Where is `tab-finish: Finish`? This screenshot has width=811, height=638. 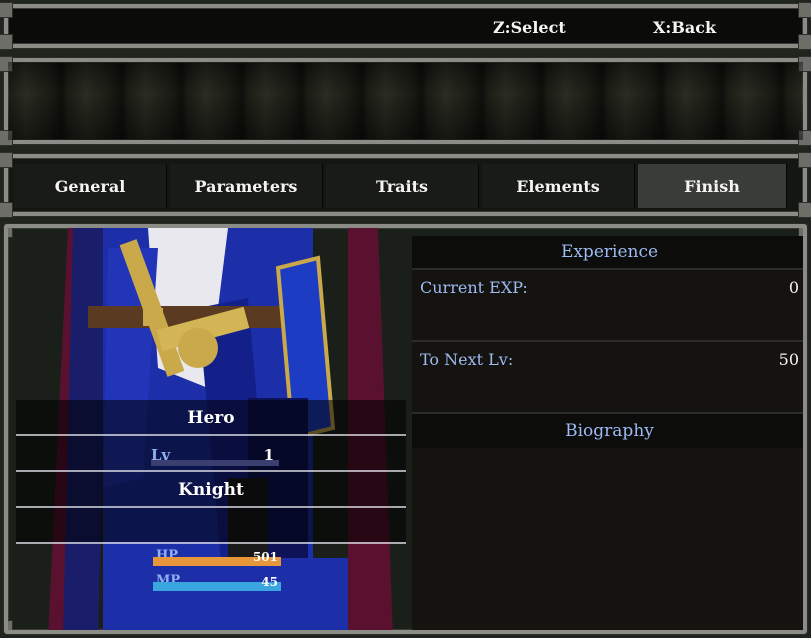 tab-finish: Finish is located at coordinates (712, 186).